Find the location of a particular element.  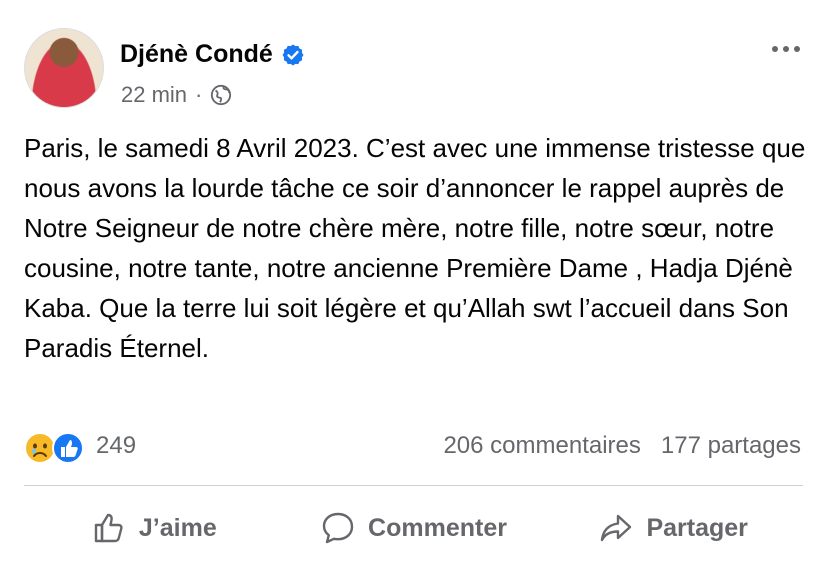

post-meta: 22 min · is located at coordinates (176, 95).